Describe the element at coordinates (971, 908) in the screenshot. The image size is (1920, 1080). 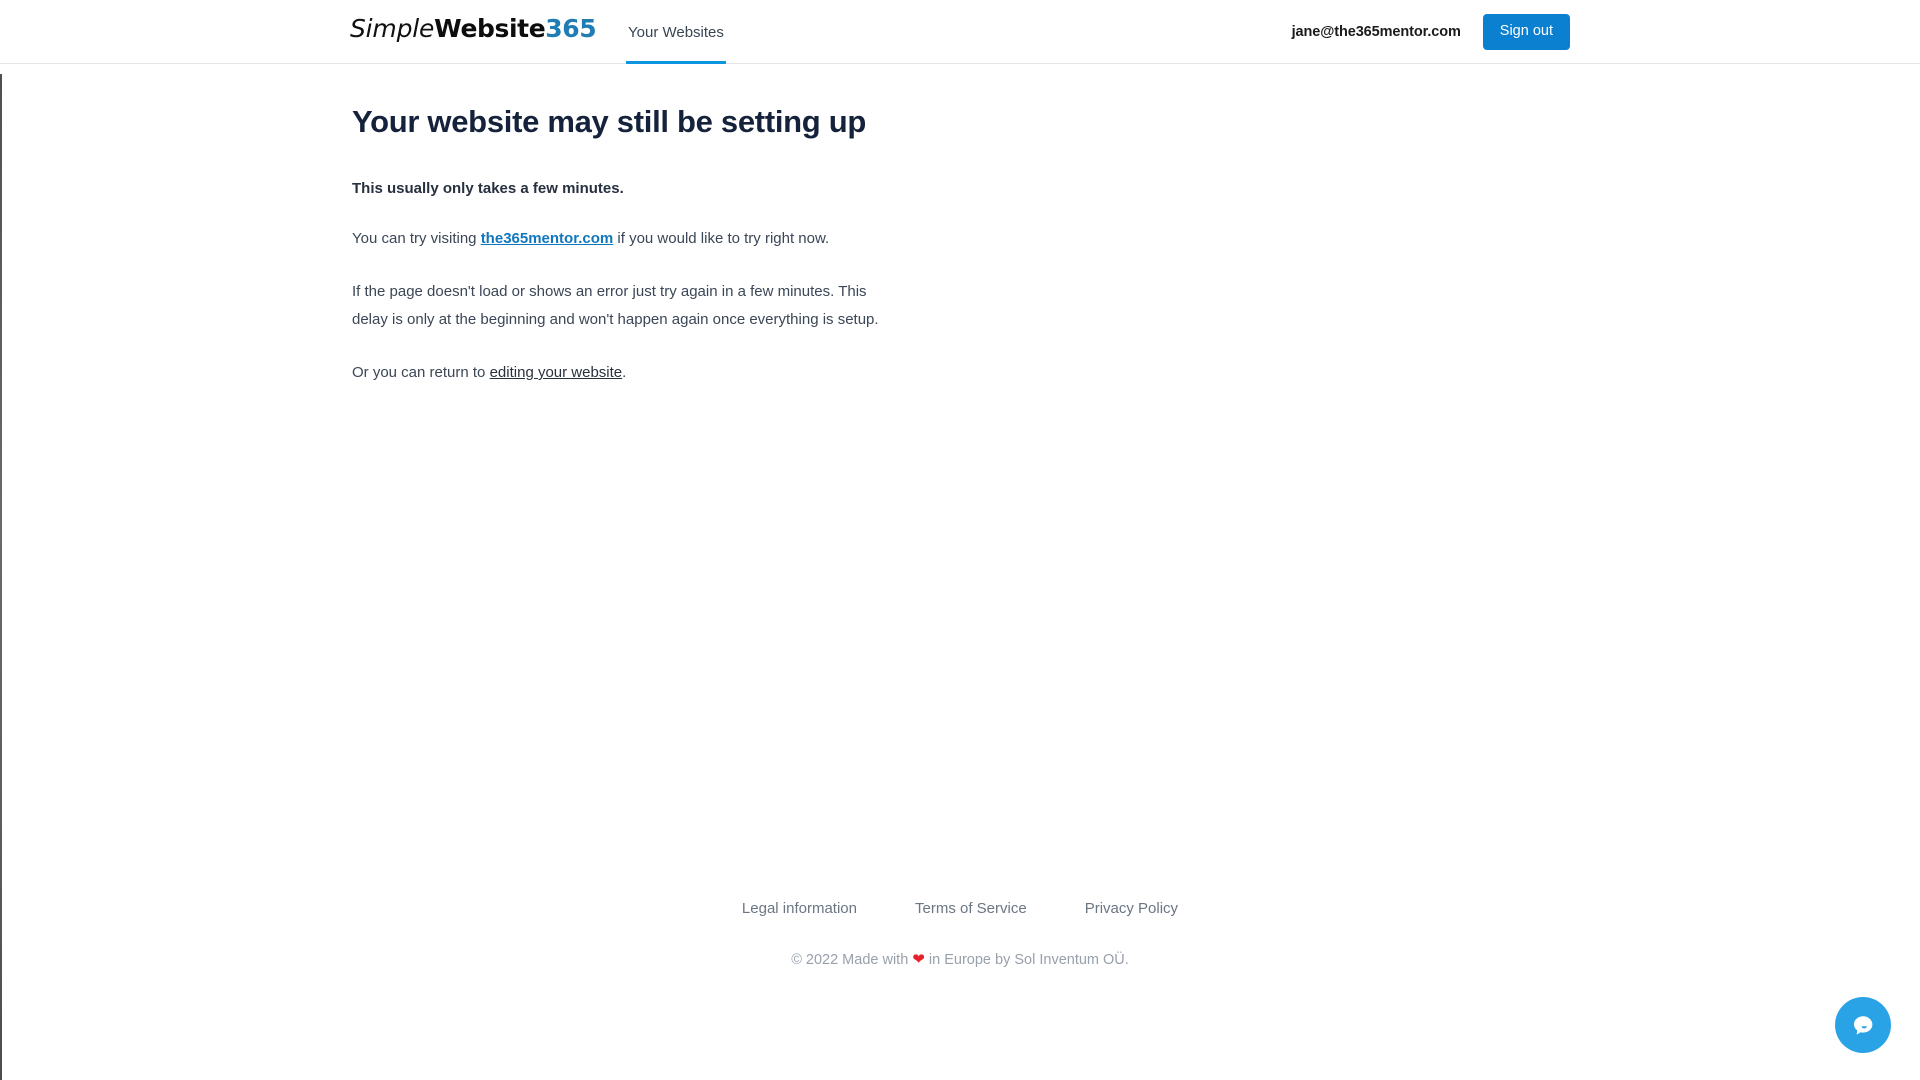
I see `footer-link-terms-of-service: Terms of Service` at that location.